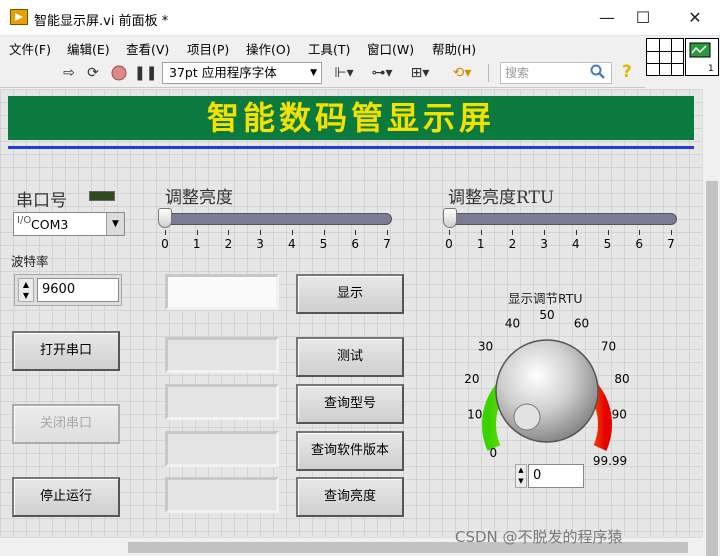 The image size is (720, 556). What do you see at coordinates (268, 48) in the screenshot?
I see `menu-operate: 操作(O)` at bounding box center [268, 48].